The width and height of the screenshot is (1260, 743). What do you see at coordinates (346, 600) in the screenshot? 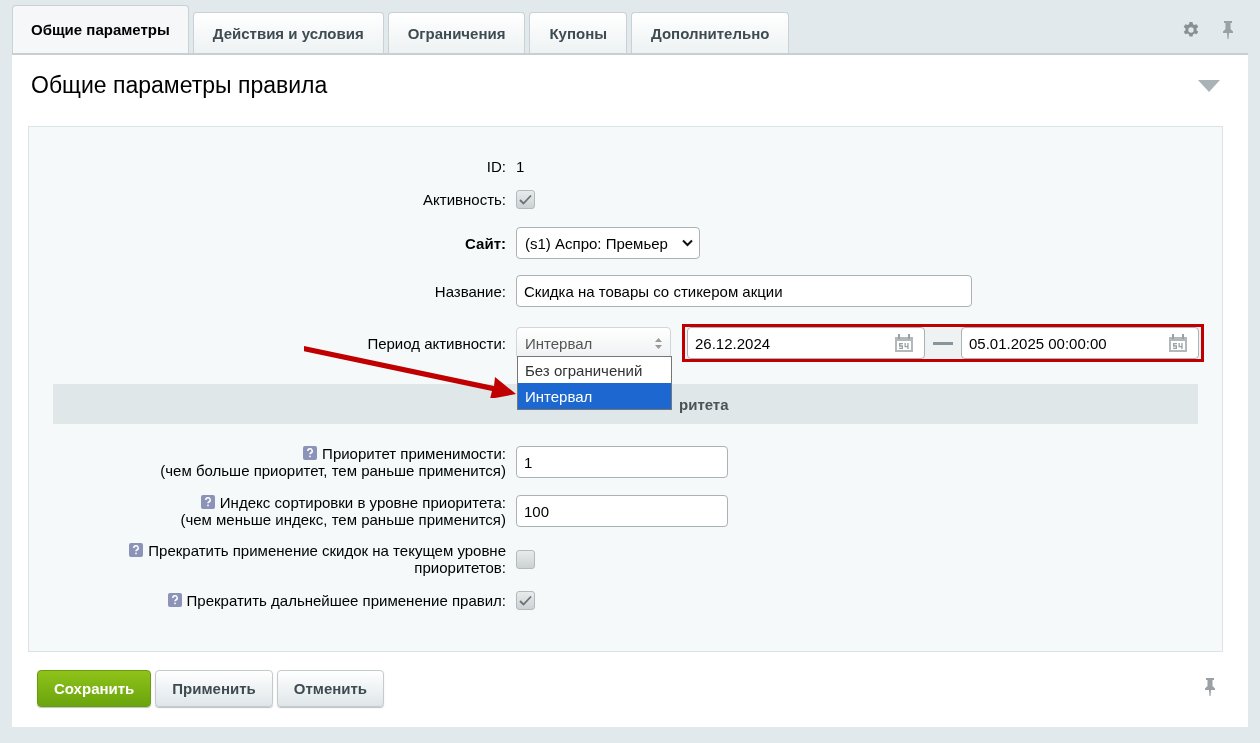
I see `field-label: Прекратить дальнейшее применение правил:` at bounding box center [346, 600].